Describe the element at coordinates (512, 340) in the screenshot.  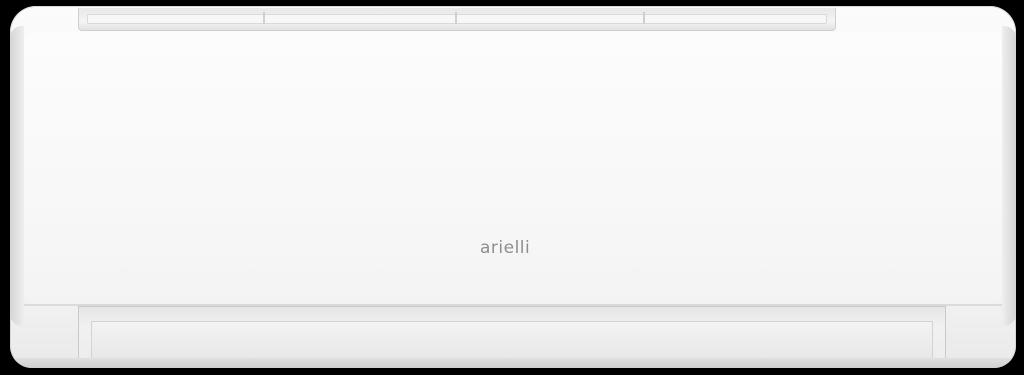
I see `louver-flap` at that location.